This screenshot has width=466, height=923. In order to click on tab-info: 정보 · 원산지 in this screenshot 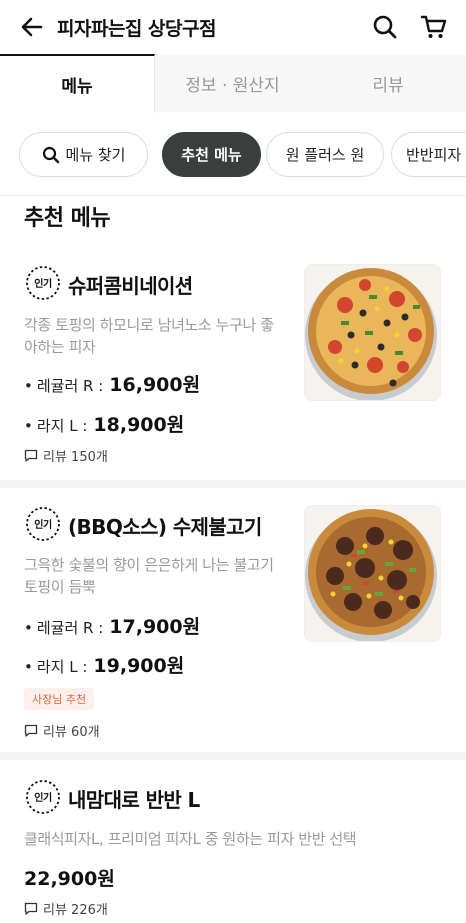, I will do `click(232, 83)`.